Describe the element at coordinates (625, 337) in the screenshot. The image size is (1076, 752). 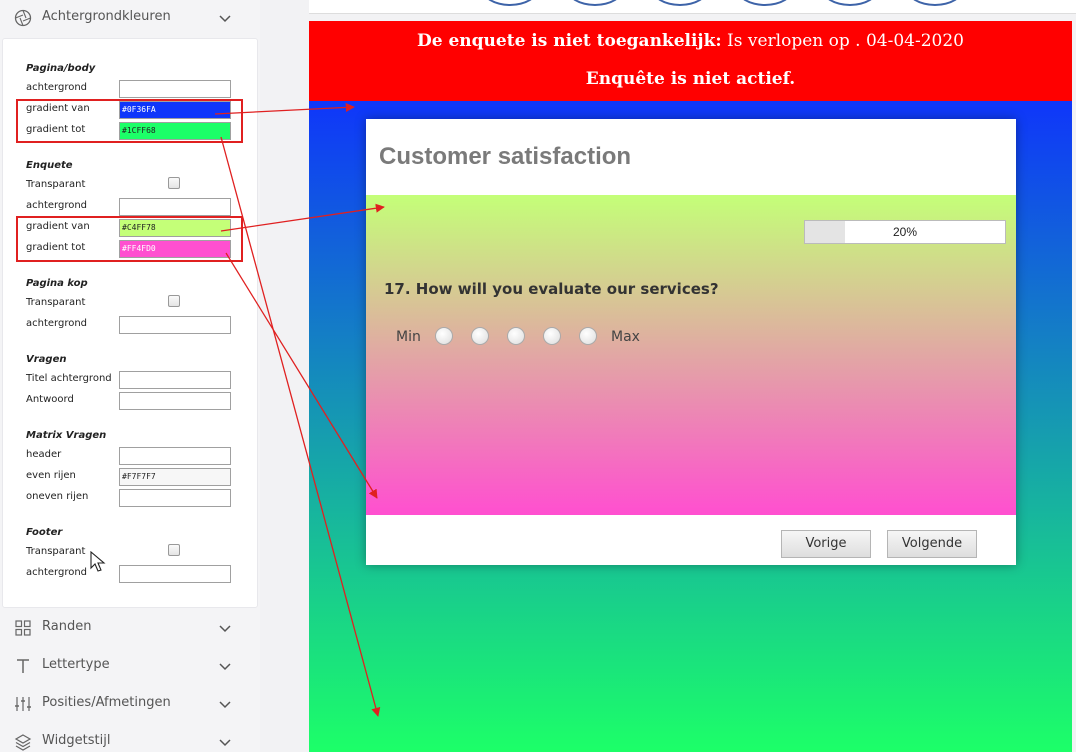
I see `scale-max-label: Max` at that location.